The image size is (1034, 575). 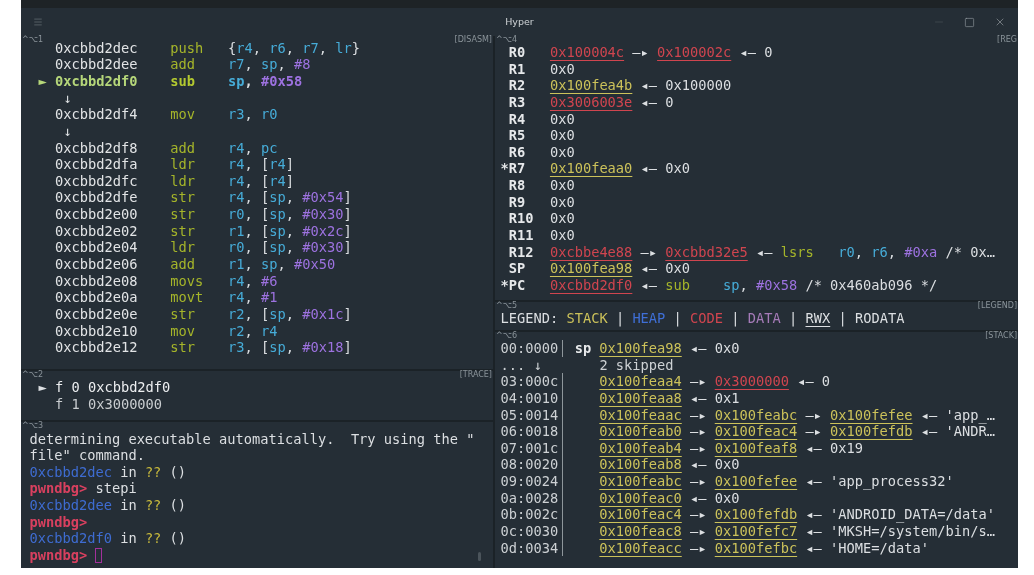 What do you see at coordinates (282, 264) in the screenshot?
I see `instruction-operands: r1, sp, #0x50` at bounding box center [282, 264].